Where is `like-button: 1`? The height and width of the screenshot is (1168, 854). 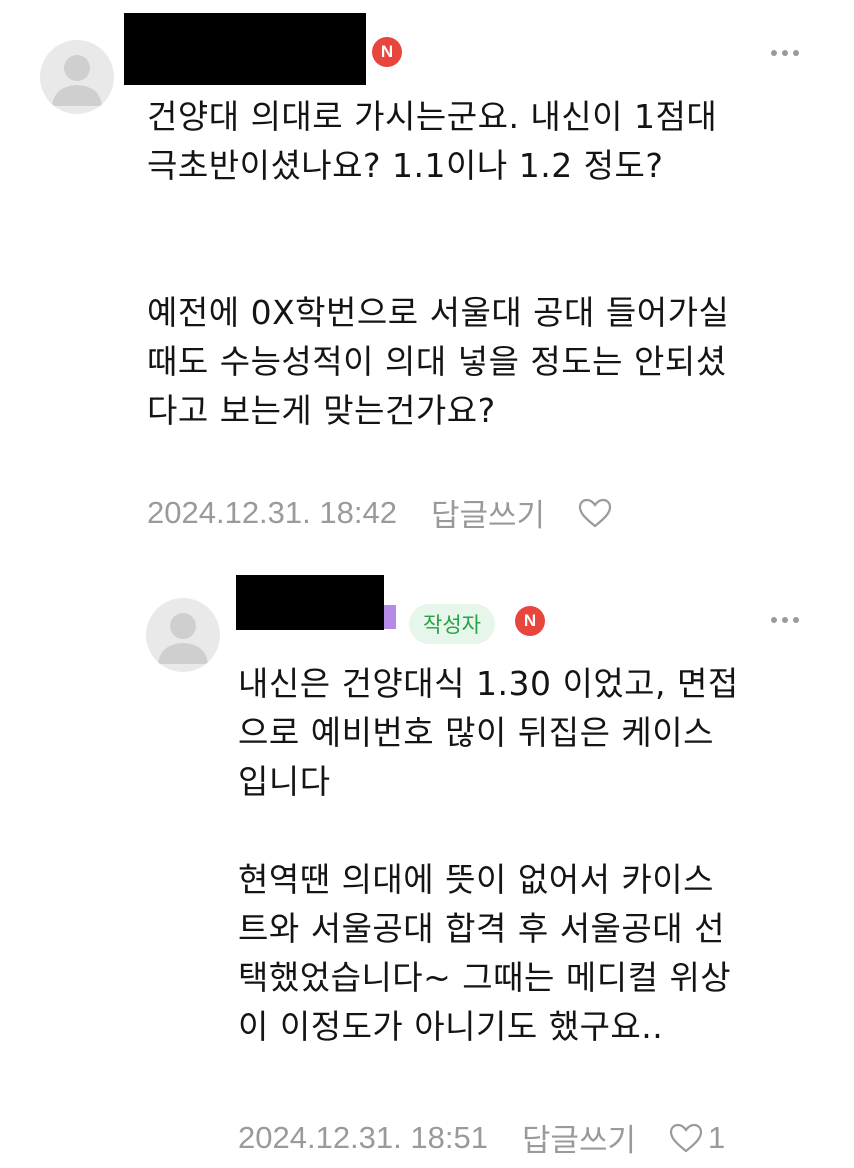 like-button: 1 is located at coordinates (696, 1138).